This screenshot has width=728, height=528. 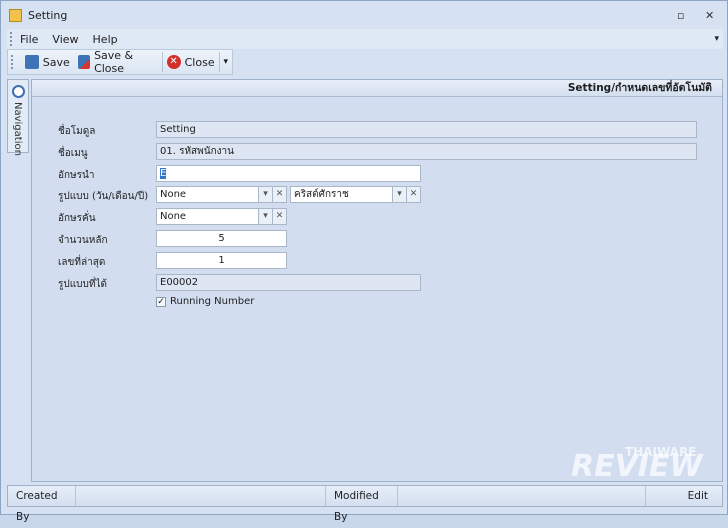 I want to click on save-button: Save, so click(x=47, y=62).